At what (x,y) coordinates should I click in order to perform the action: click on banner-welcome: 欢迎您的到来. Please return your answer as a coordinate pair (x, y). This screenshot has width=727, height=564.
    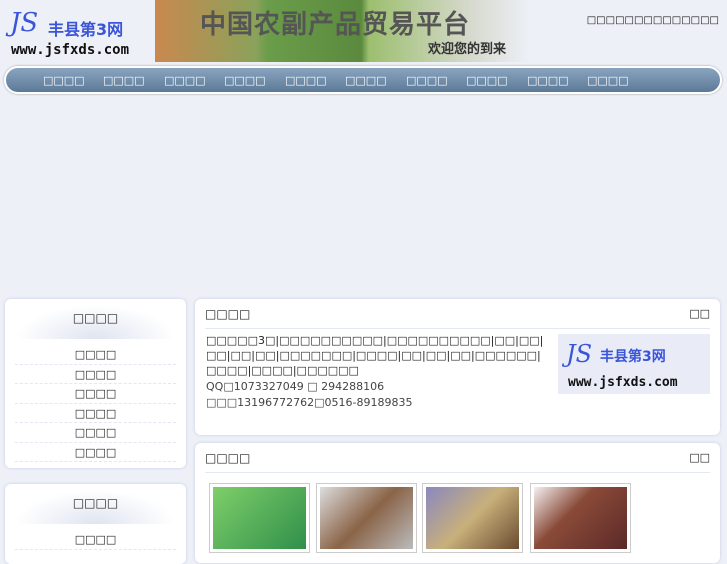
    Looking at the image, I should click on (467, 49).